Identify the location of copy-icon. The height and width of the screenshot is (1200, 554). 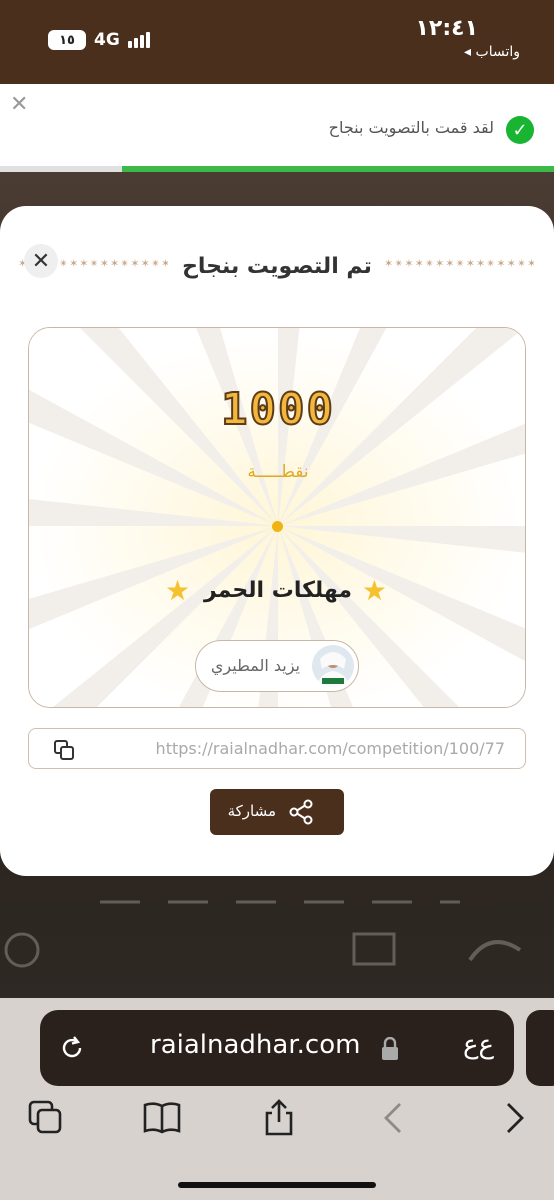
(64, 750).